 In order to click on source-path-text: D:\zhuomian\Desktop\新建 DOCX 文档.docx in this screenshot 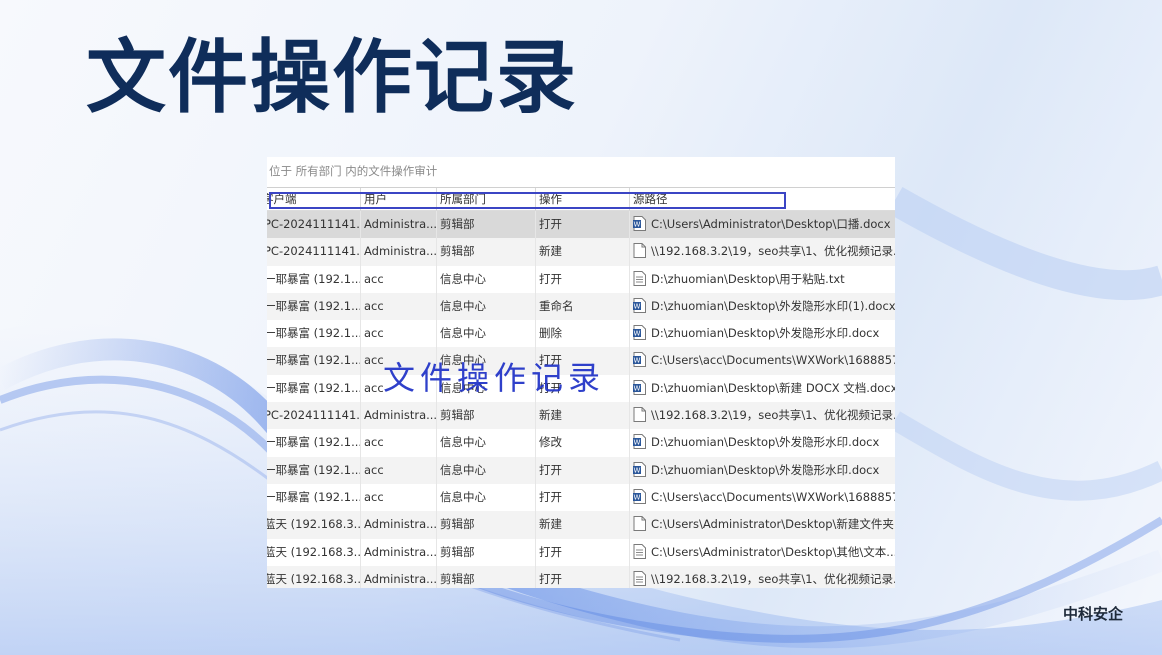, I will do `click(773, 387)`.